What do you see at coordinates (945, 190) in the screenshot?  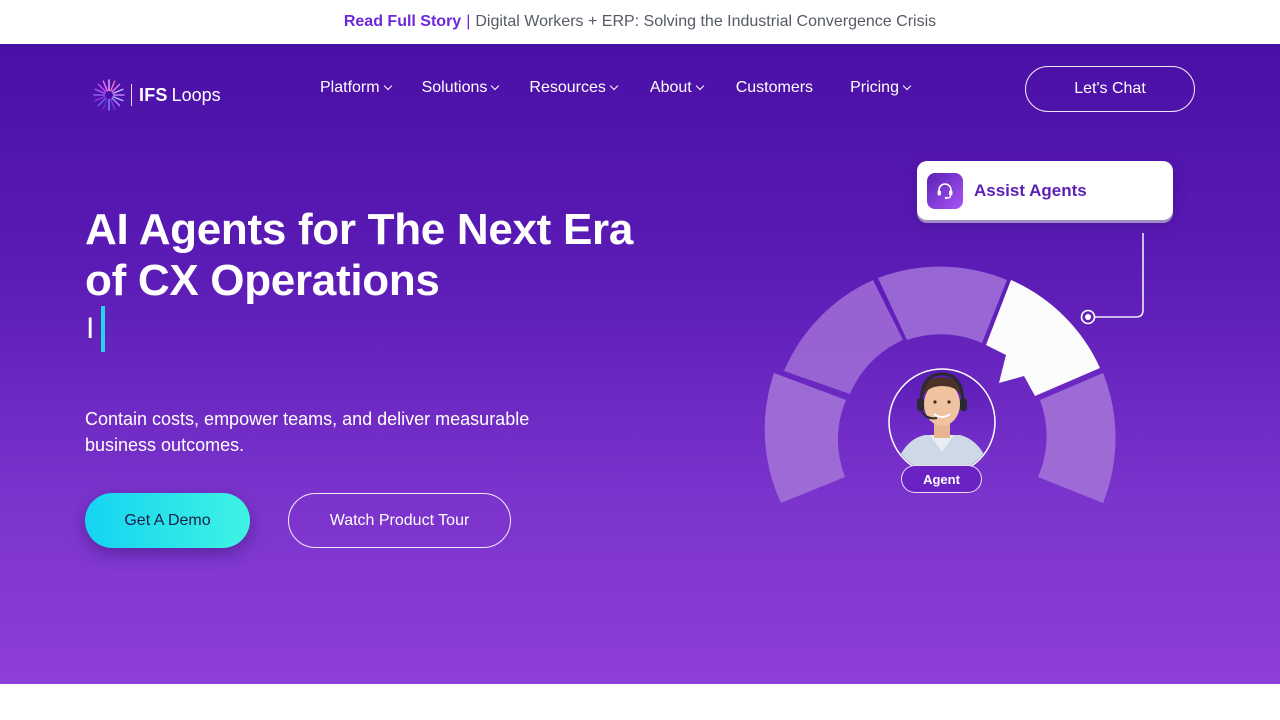 I see `headset-icon` at bounding box center [945, 190].